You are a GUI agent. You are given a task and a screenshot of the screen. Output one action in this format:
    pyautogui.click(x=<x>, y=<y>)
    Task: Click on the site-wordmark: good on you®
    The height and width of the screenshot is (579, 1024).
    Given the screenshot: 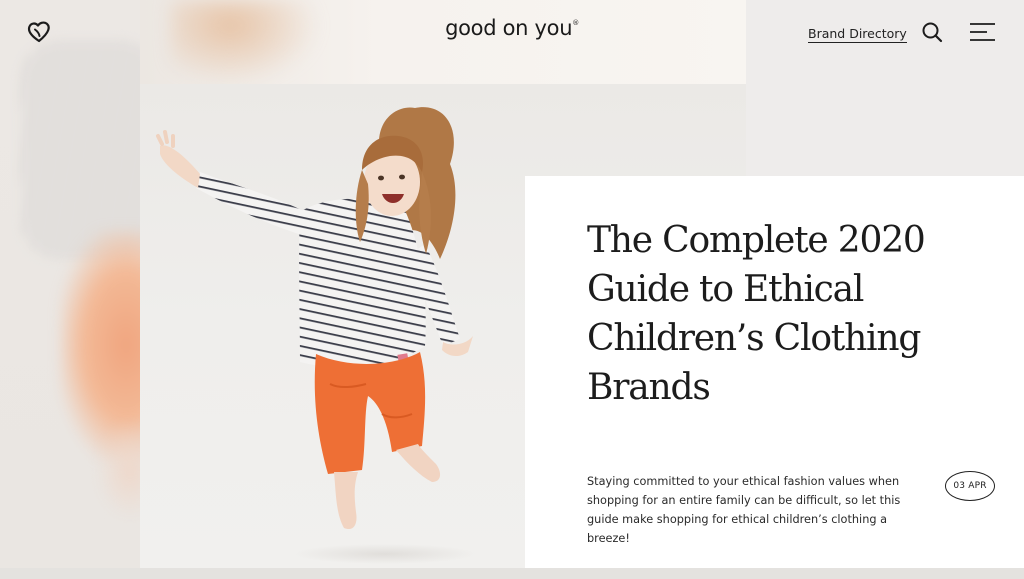 What is the action you would take?
    pyautogui.click(x=512, y=28)
    